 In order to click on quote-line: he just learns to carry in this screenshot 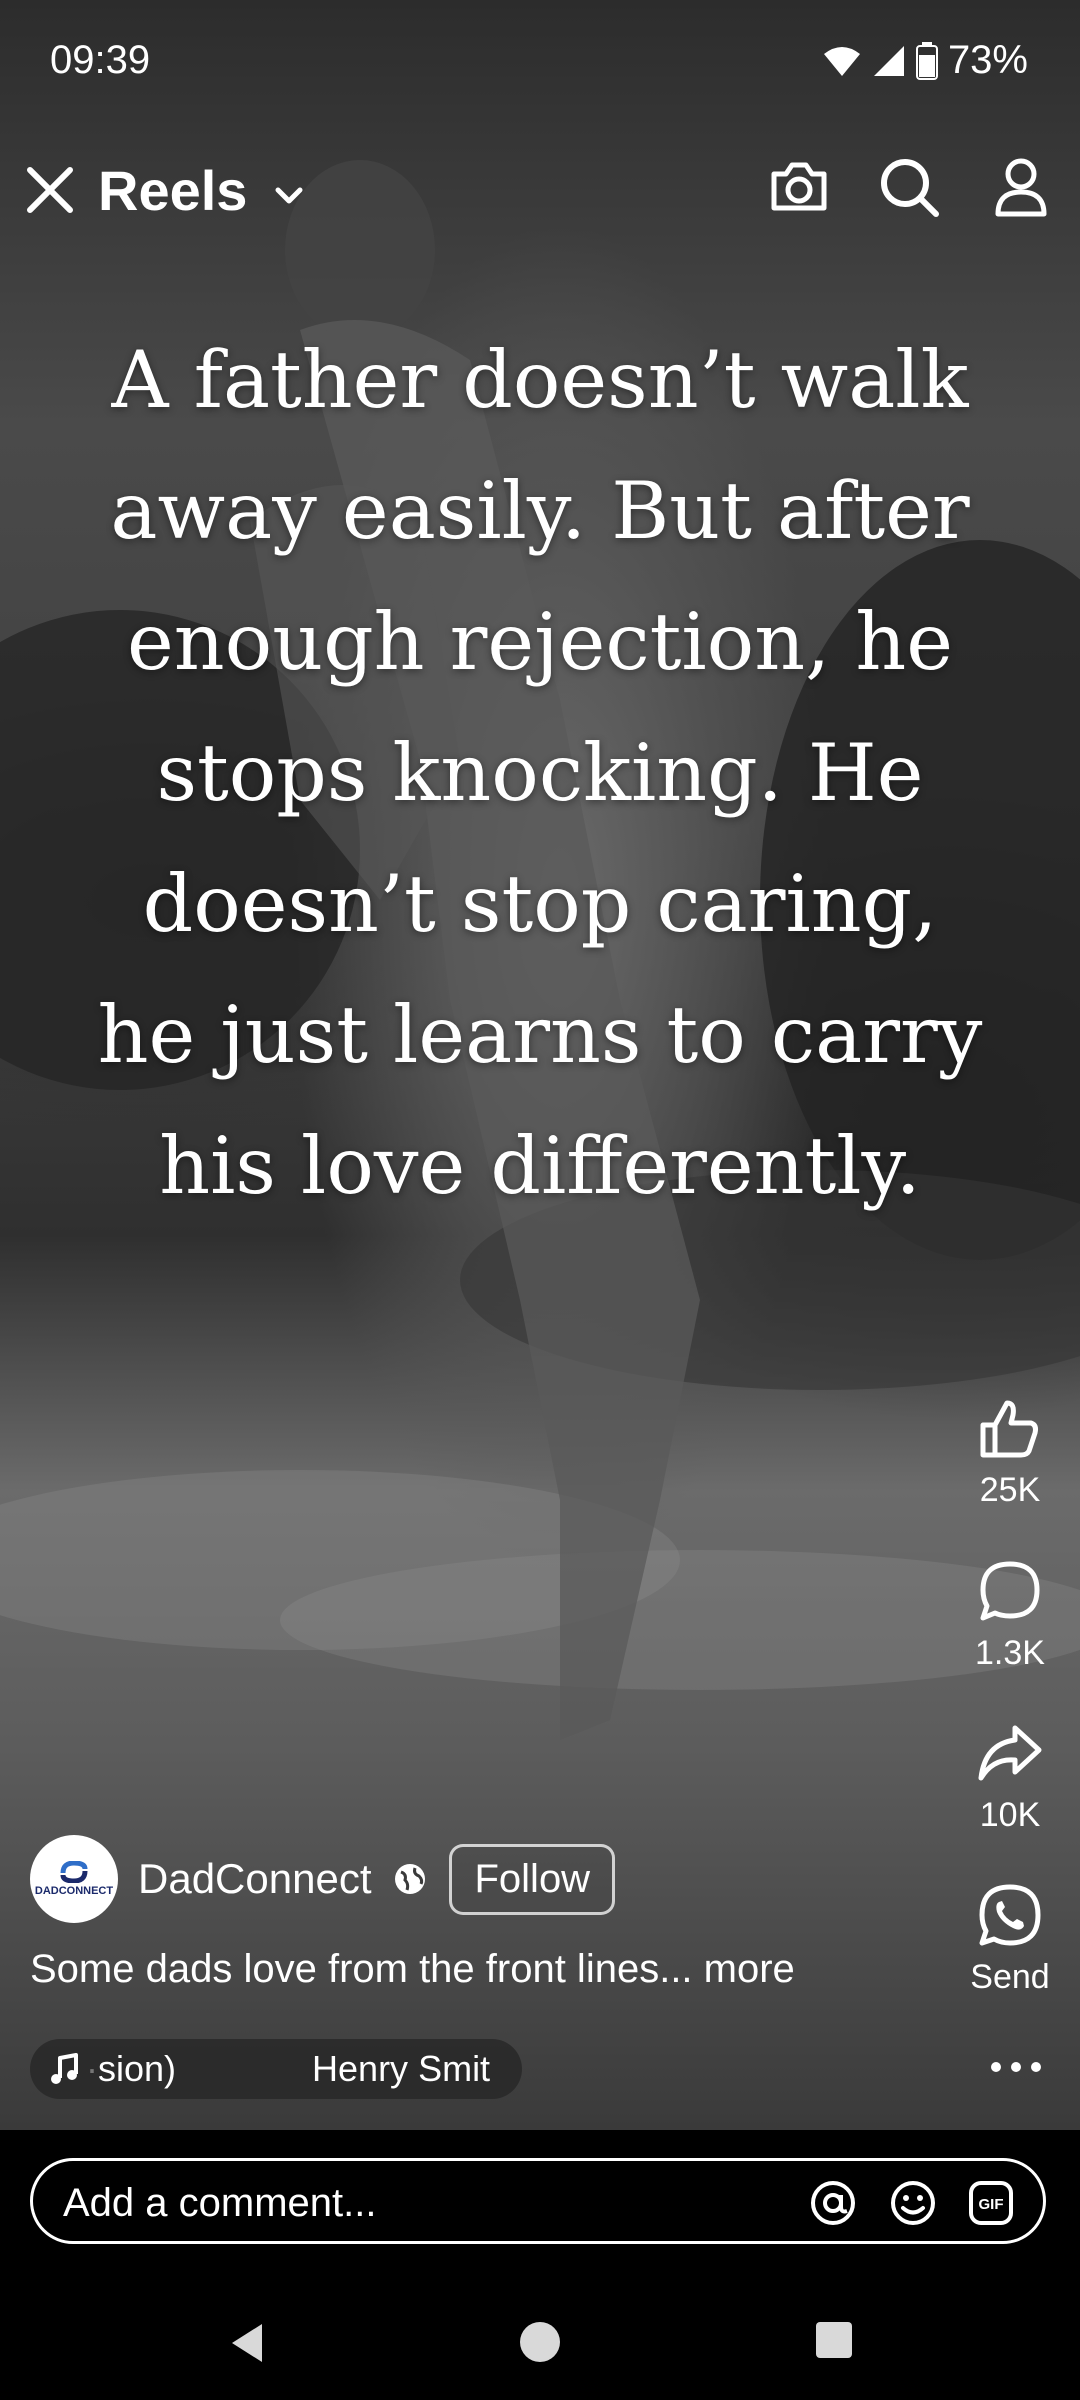, I will do `click(540, 1035)`.